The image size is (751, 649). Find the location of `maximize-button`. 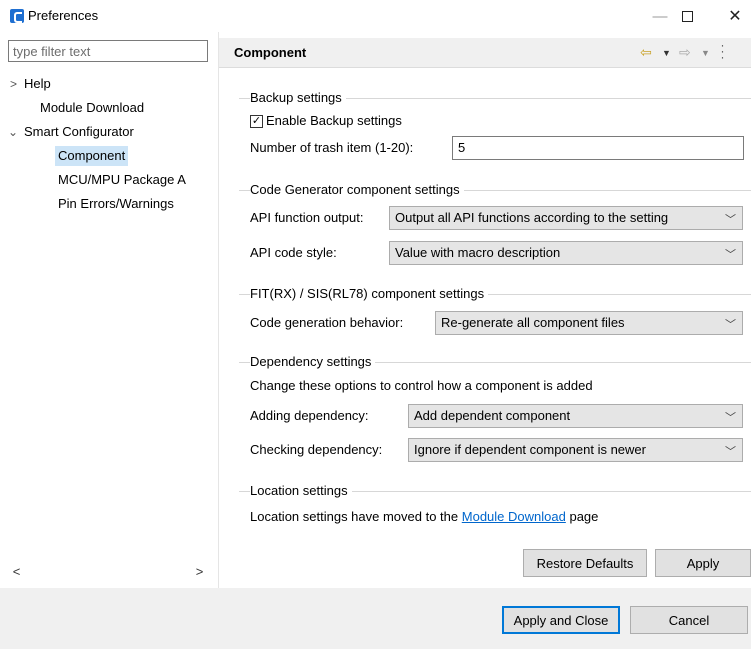

maximize-button is located at coordinates (687, 16).